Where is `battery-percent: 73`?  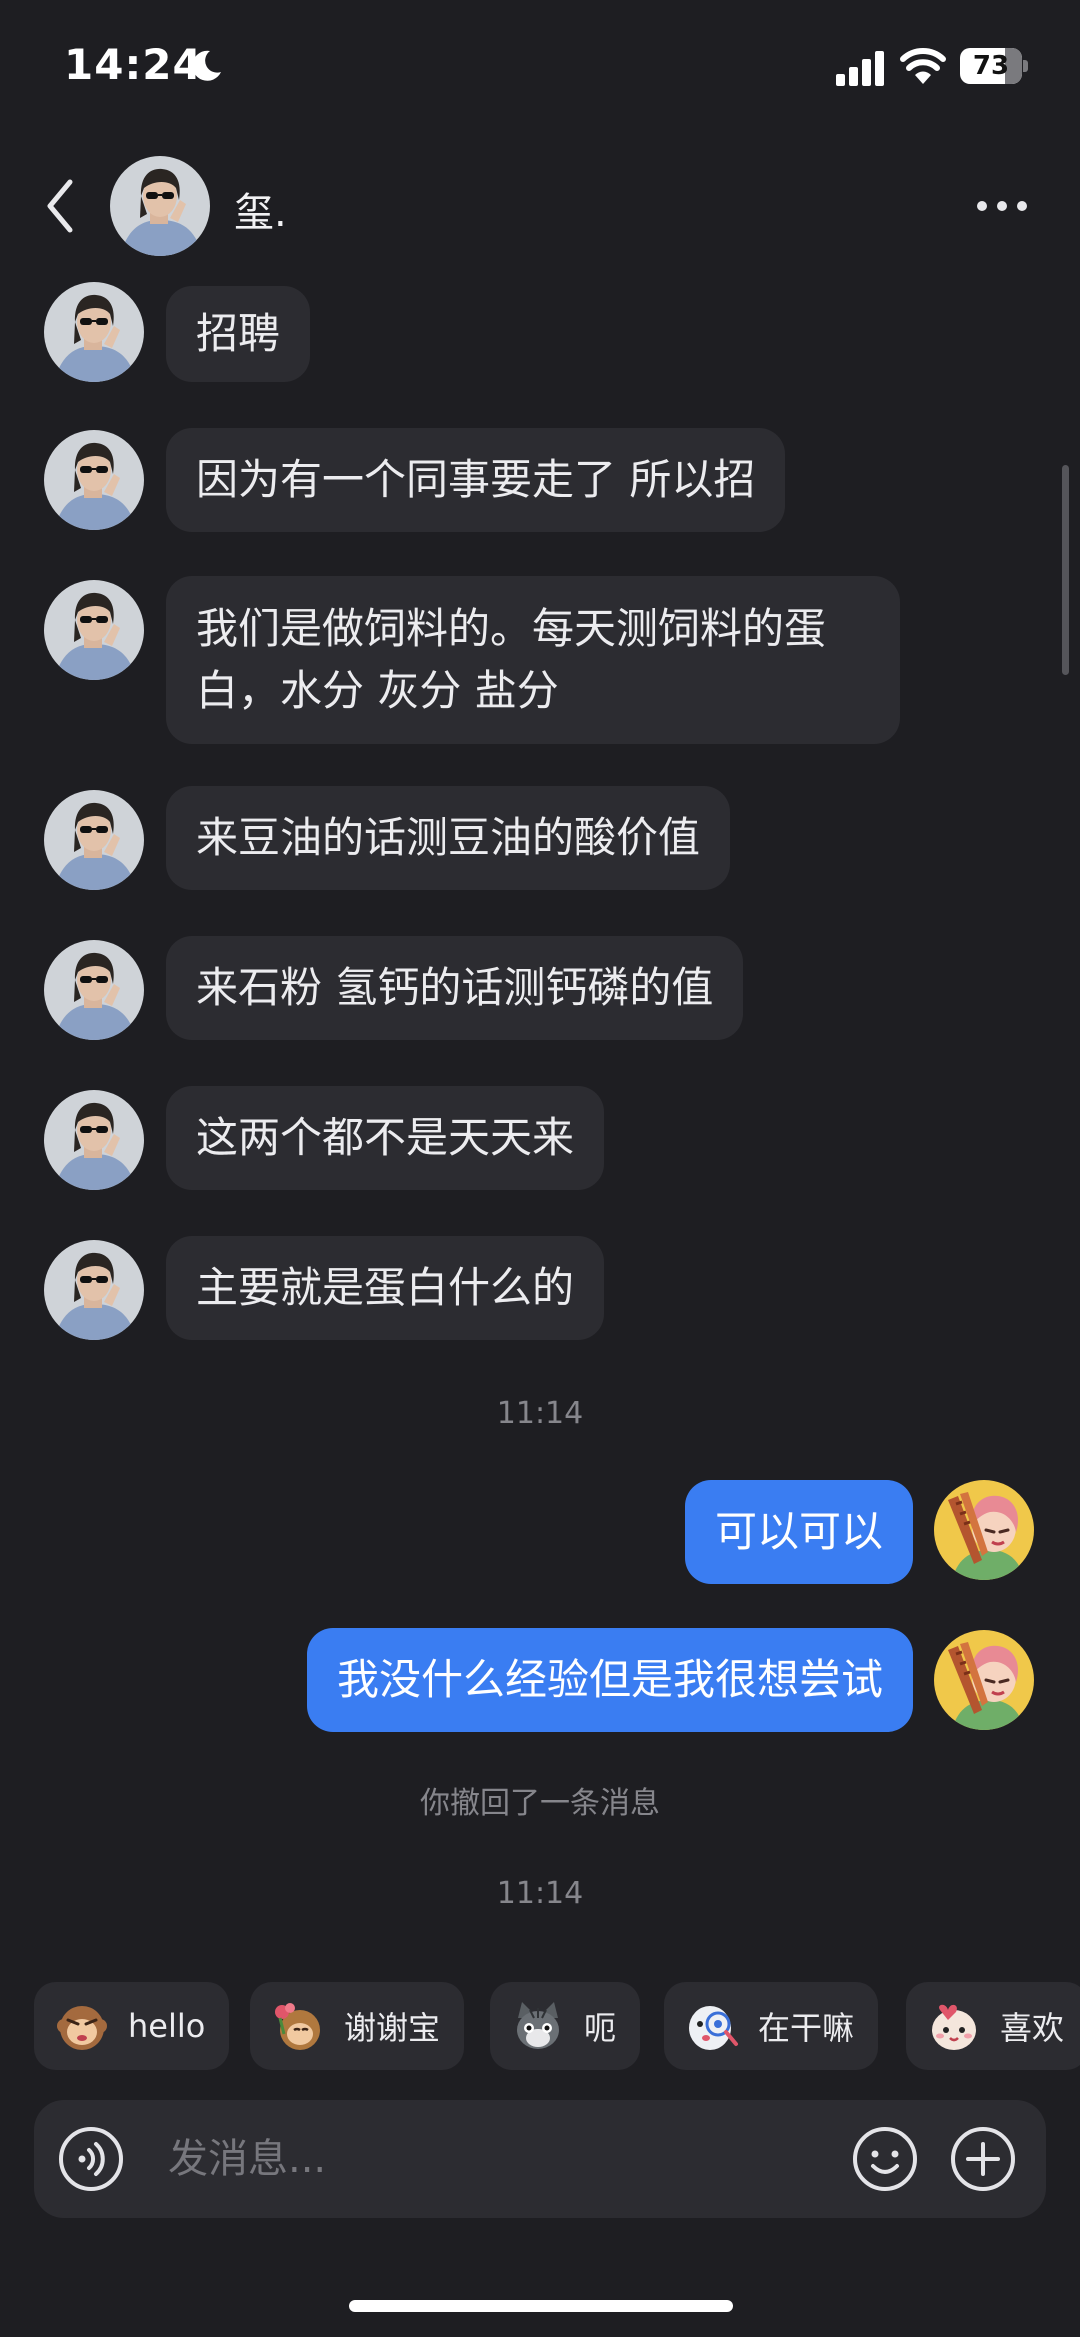
battery-percent: 73 is located at coordinates (991, 66).